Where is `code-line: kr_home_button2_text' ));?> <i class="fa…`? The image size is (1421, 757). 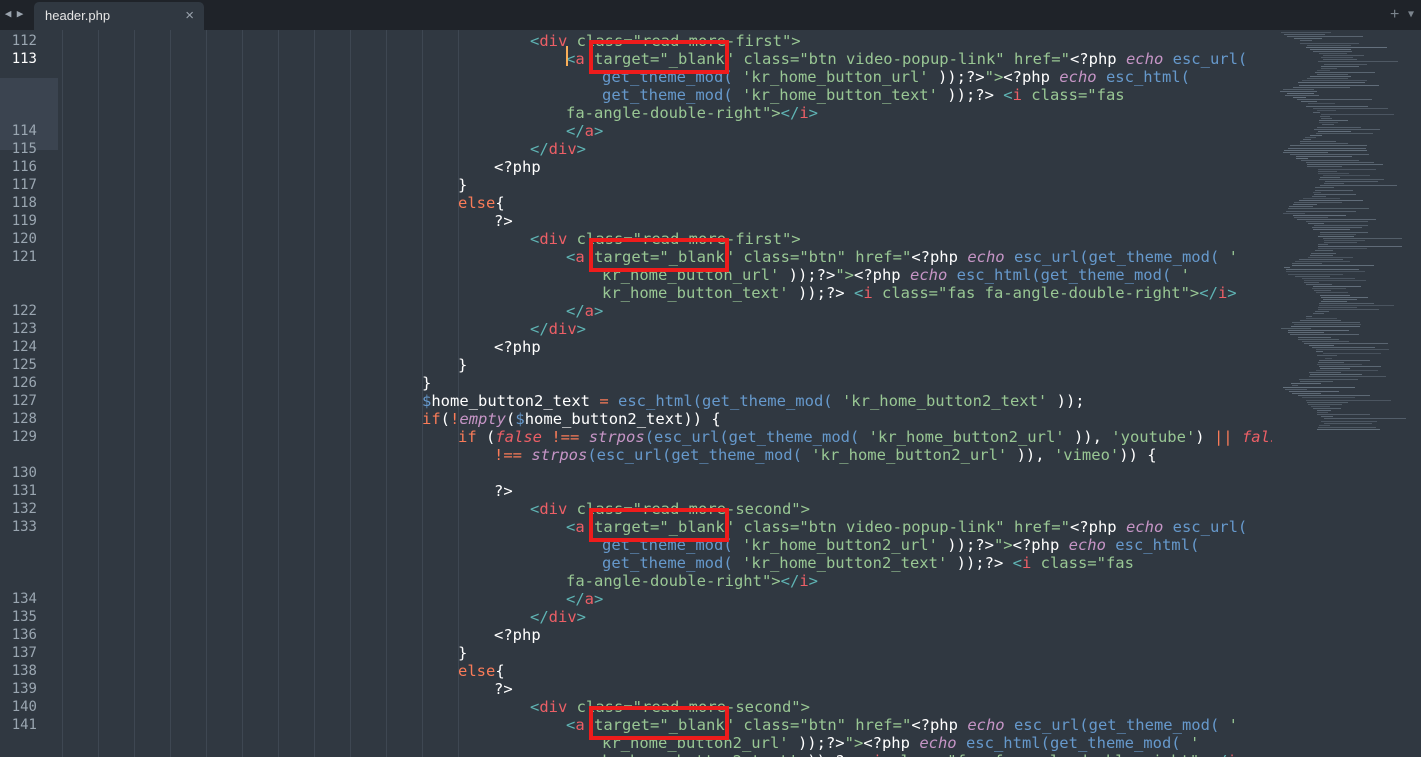 code-line: kr_home_button2_text' ));?> <i class="fa… is located at coordinates (924, 754).